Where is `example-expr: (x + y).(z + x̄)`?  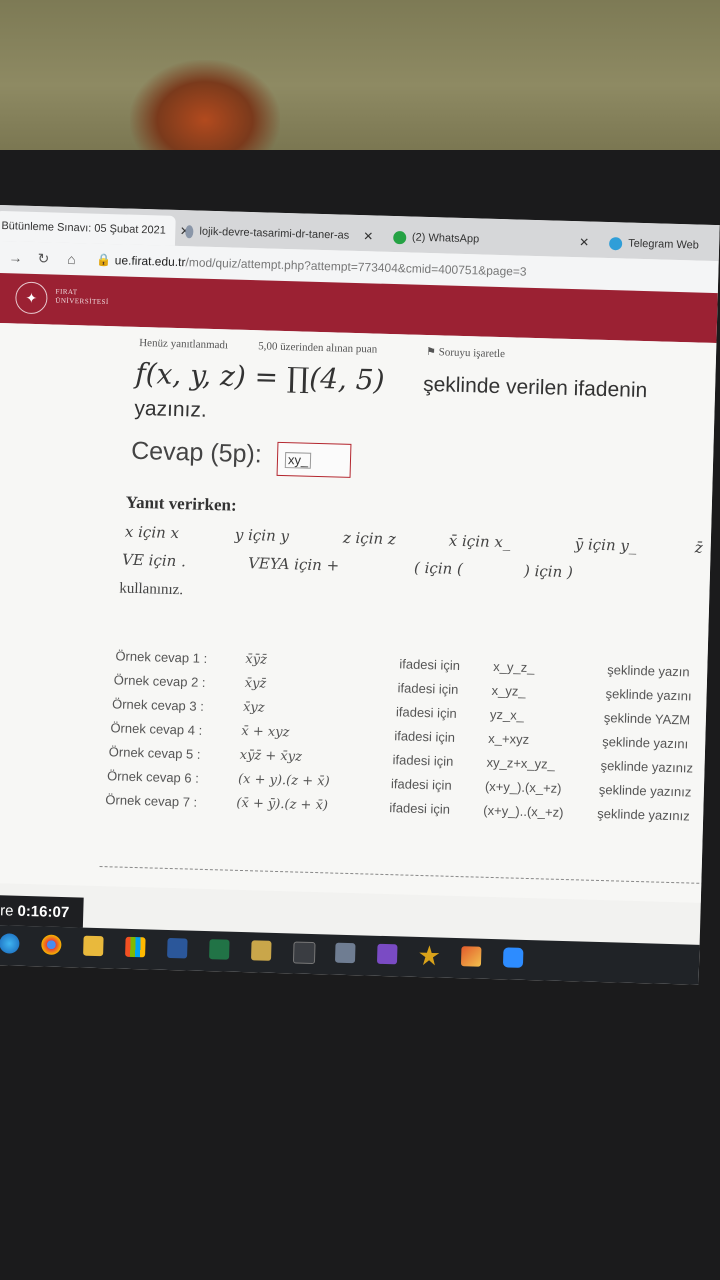
example-expr: (x + y).(z + x̄) is located at coordinates (283, 780).